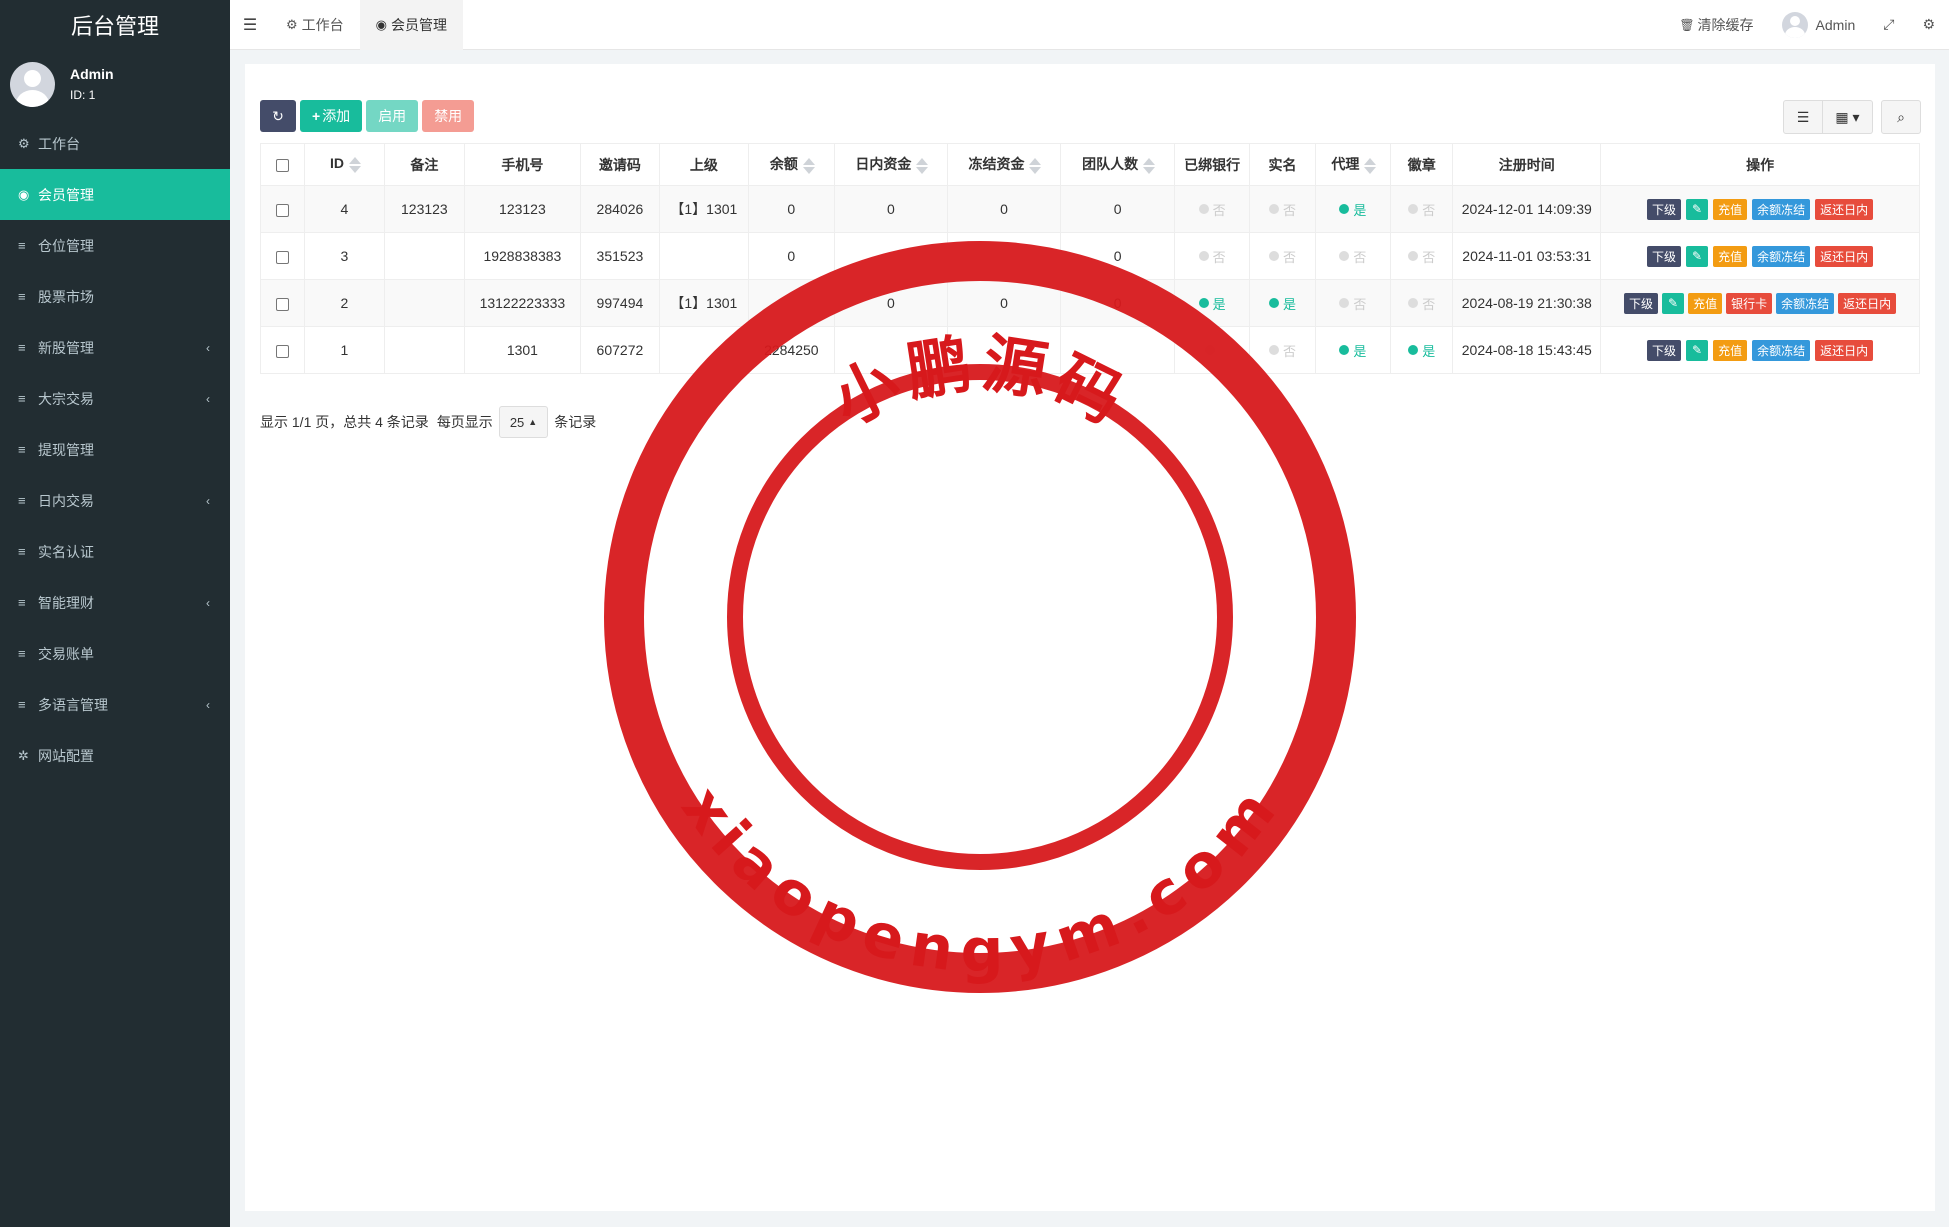 This screenshot has width=1949, height=1227. What do you see at coordinates (66, 653) in the screenshot?
I see `sidebar-item-label: 交易账单` at bounding box center [66, 653].